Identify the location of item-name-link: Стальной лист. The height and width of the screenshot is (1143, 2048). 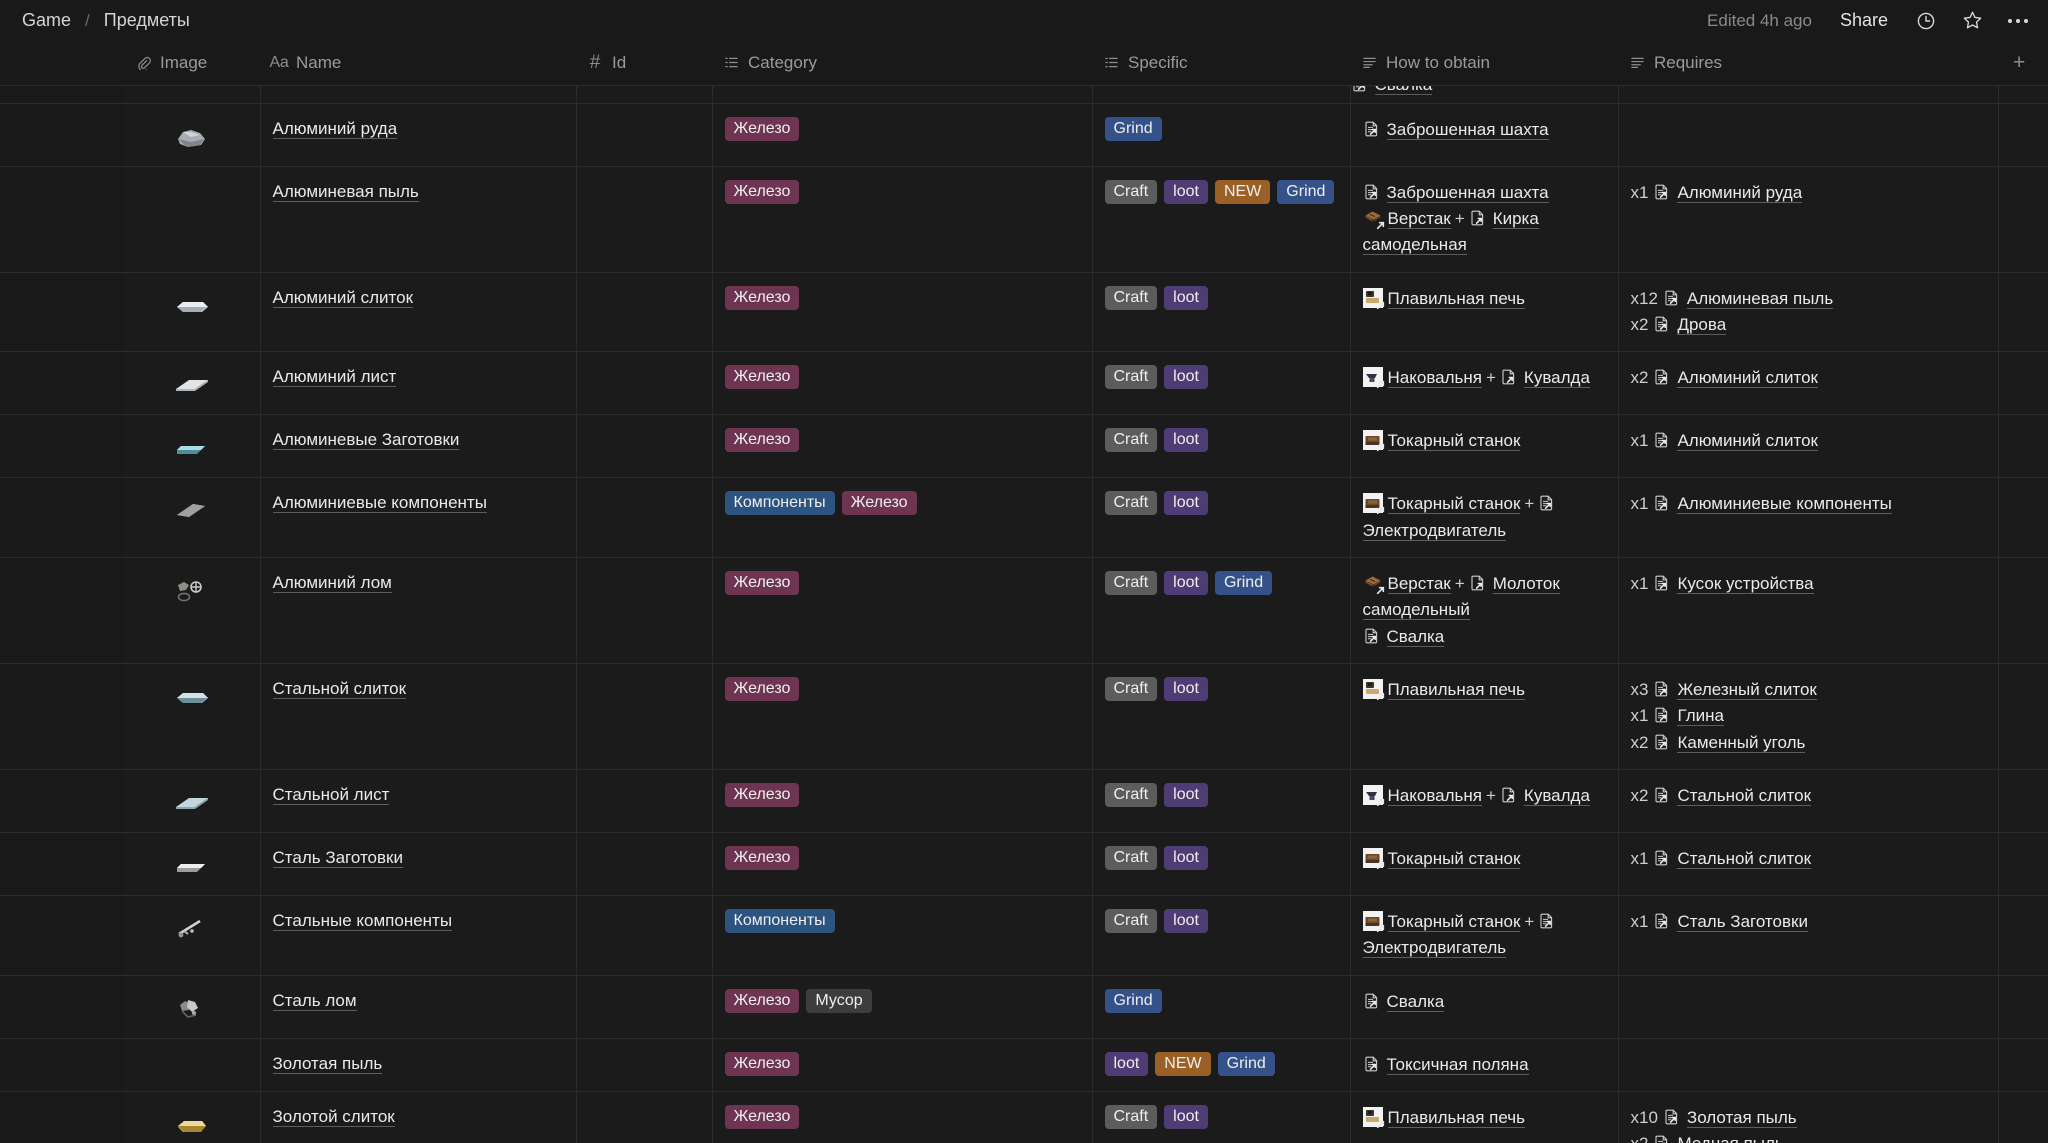
(331, 794).